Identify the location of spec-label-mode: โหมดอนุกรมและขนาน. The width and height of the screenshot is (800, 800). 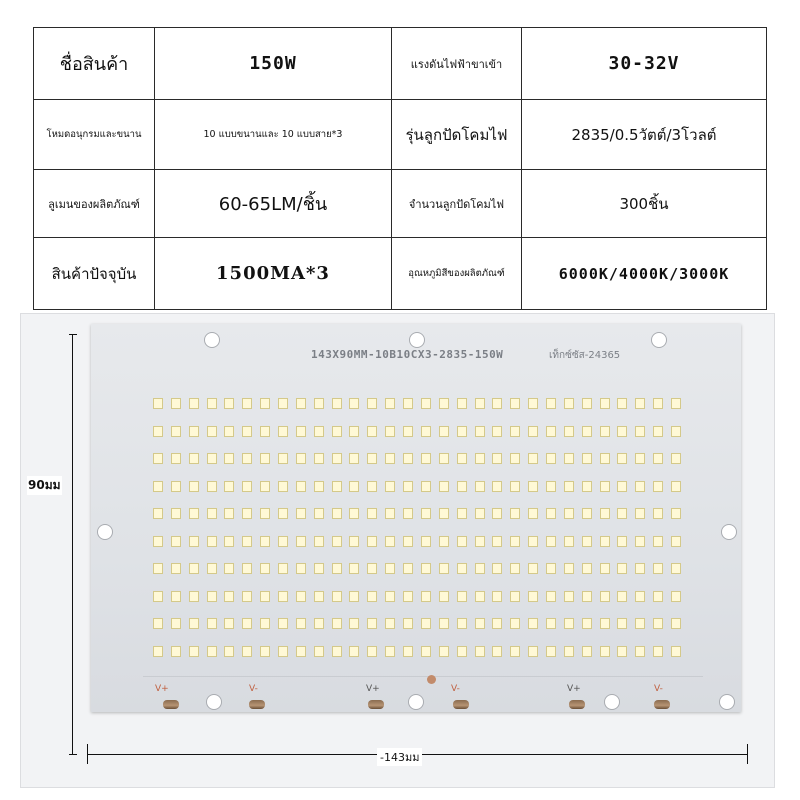
(94, 134).